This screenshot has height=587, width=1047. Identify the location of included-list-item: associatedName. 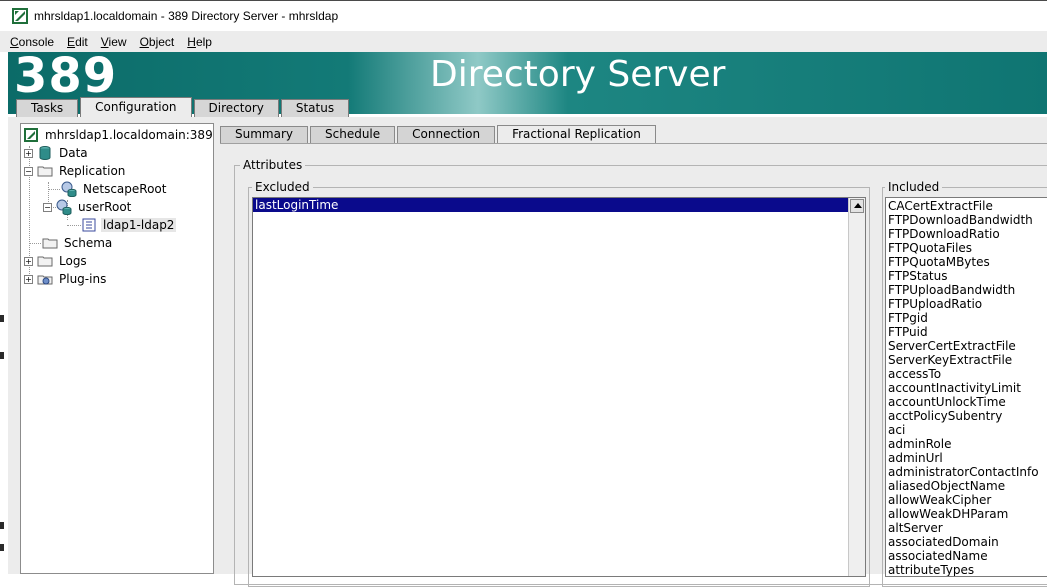
(966, 556).